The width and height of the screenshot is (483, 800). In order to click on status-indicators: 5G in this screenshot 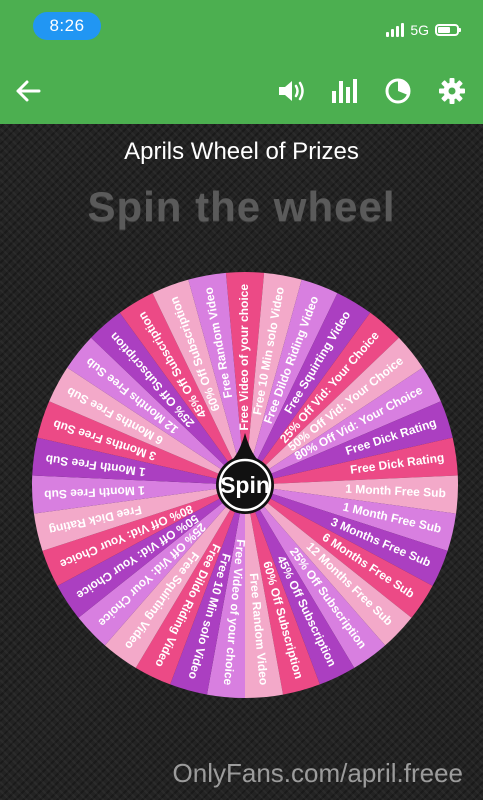, I will do `click(423, 30)`.